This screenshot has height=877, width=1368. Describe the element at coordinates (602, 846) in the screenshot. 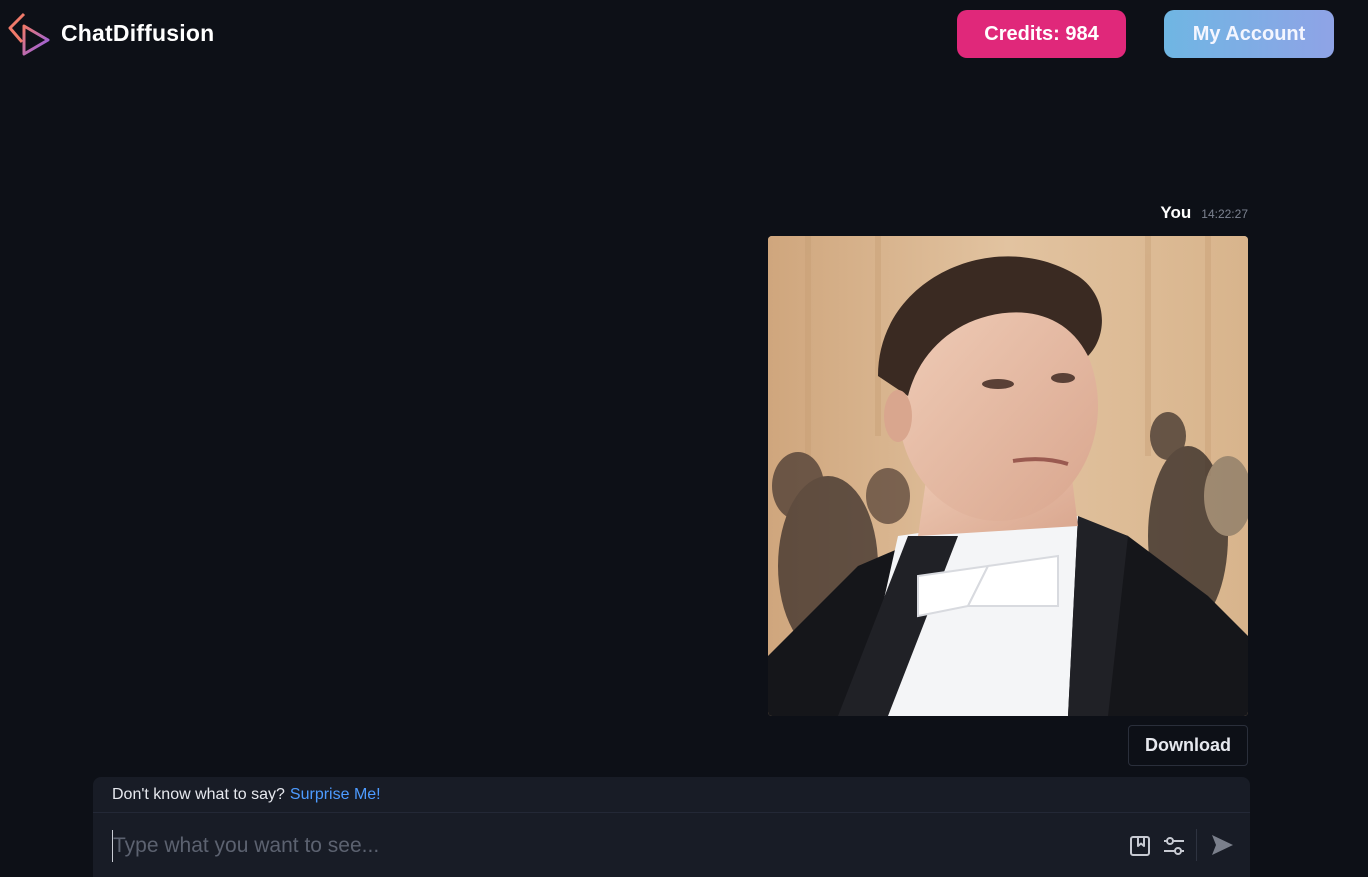

I see `prompt-input` at that location.